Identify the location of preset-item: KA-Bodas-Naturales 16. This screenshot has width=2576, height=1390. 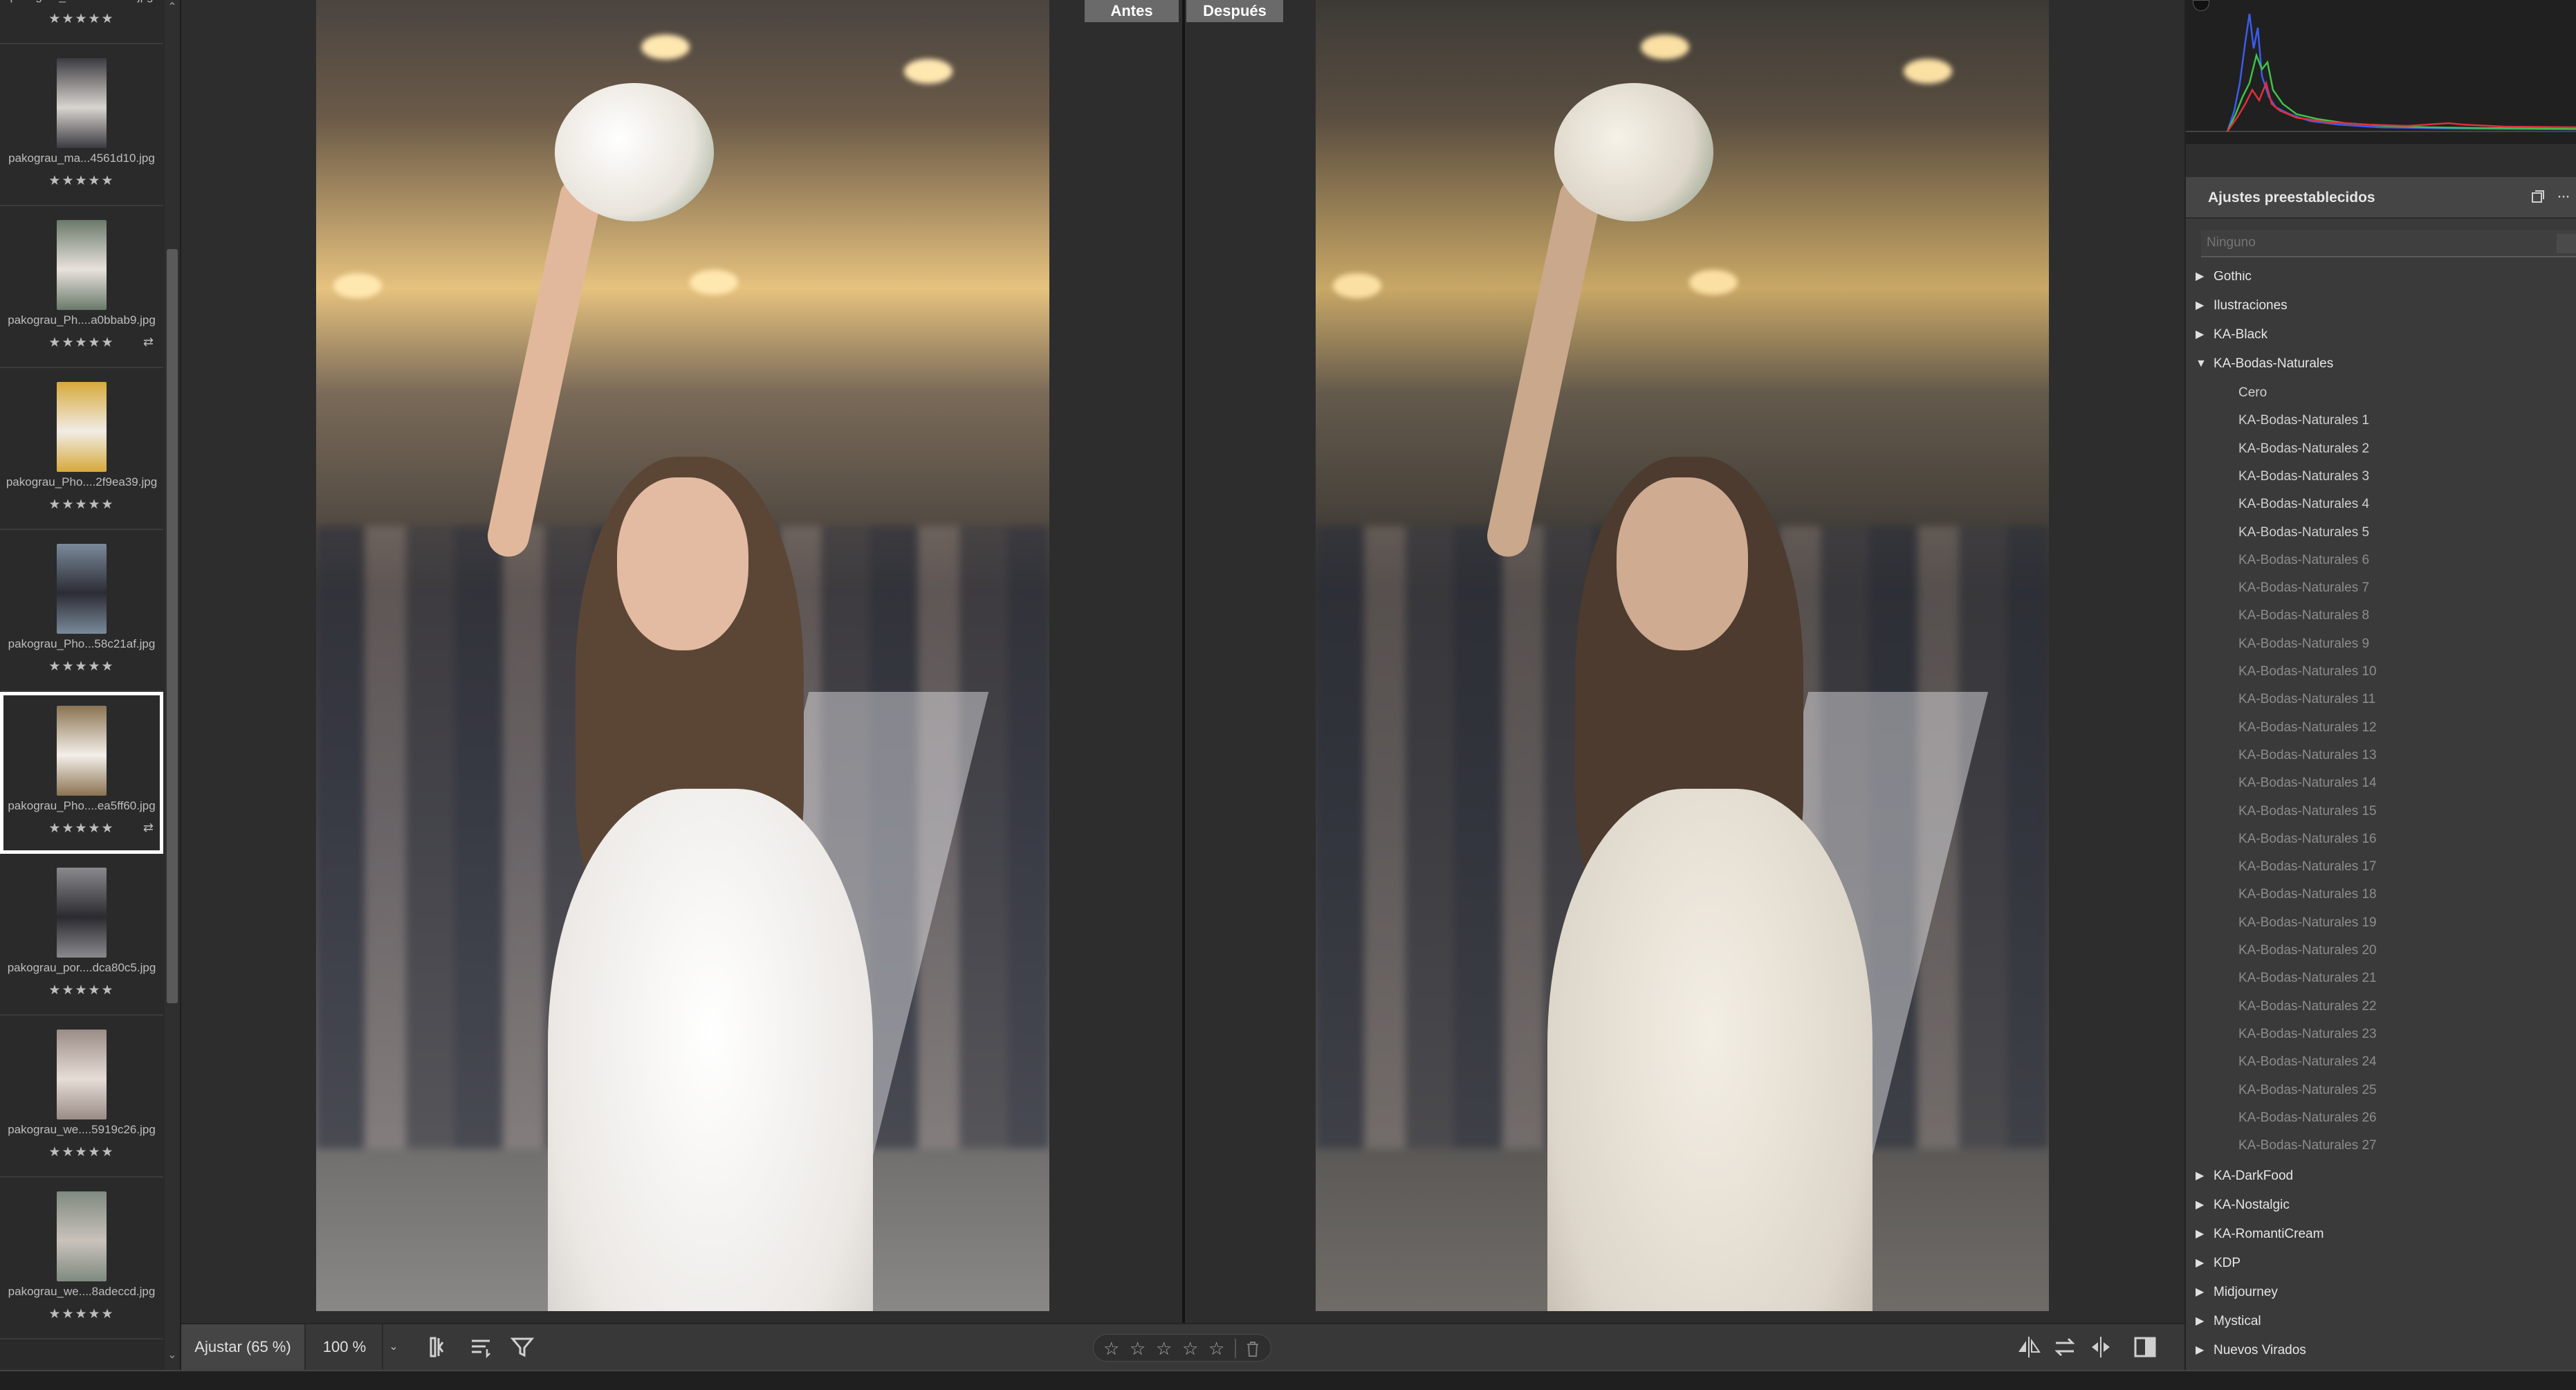
(2381, 839).